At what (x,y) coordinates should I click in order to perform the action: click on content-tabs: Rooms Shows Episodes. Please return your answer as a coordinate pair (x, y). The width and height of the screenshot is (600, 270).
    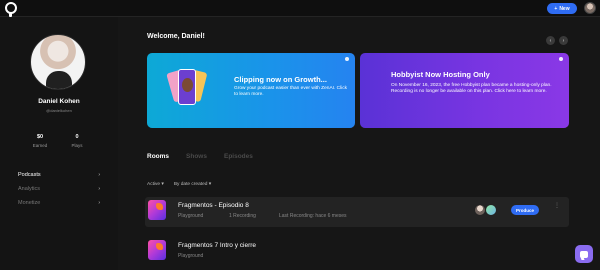
    Looking at the image, I should click on (200, 156).